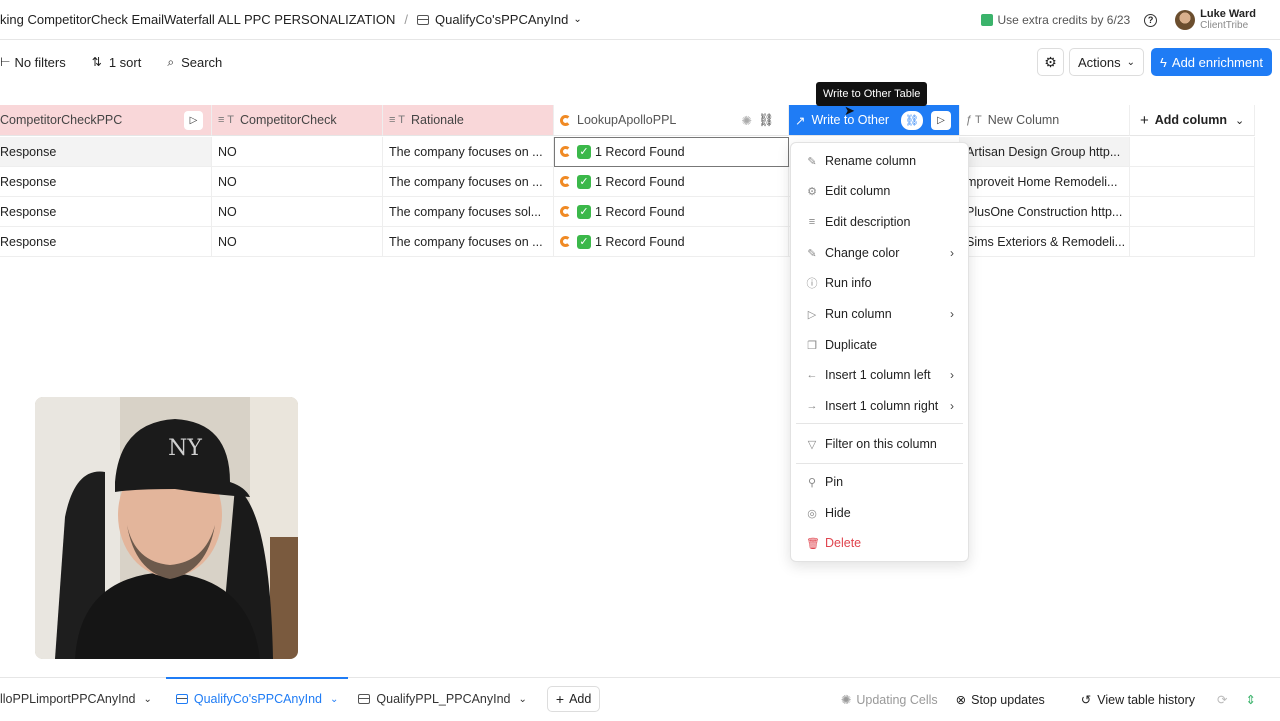 The image size is (1280, 721). Describe the element at coordinates (879, 423) in the screenshot. I see `menu-separator` at that location.